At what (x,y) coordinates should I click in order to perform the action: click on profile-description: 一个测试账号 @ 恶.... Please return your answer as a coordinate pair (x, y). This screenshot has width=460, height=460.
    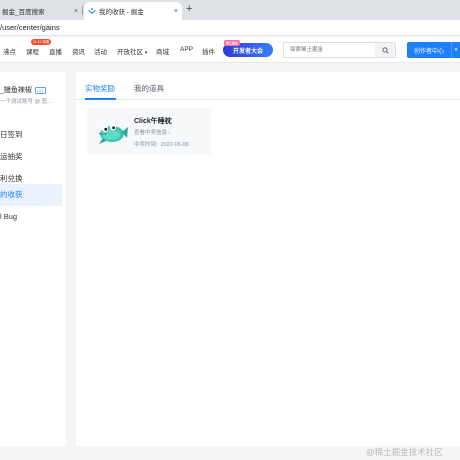
    Looking at the image, I should click on (26, 102).